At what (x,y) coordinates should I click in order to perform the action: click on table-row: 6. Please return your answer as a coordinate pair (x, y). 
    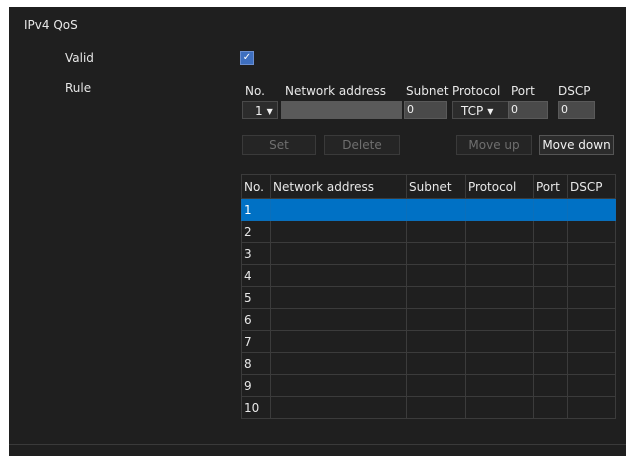
    Looking at the image, I should click on (428, 319).